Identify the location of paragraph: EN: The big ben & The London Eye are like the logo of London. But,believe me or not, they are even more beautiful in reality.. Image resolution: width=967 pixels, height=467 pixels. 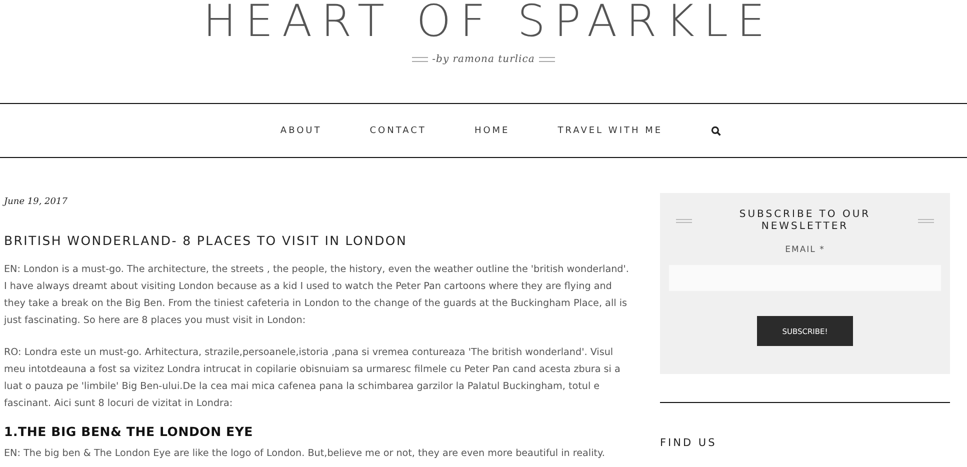
(305, 454).